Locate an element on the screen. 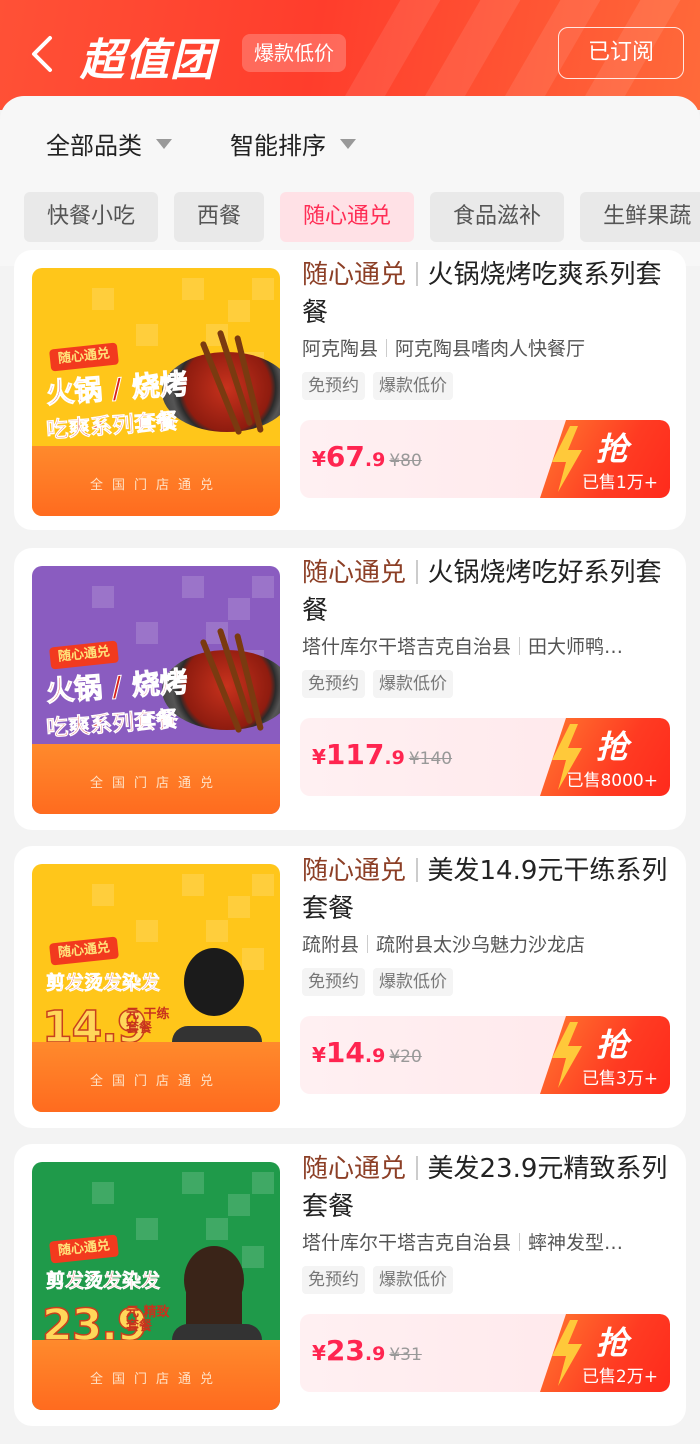 This screenshot has height=1444, width=700. grab-button: 抢已售2万+ is located at coordinates (605, 1353).